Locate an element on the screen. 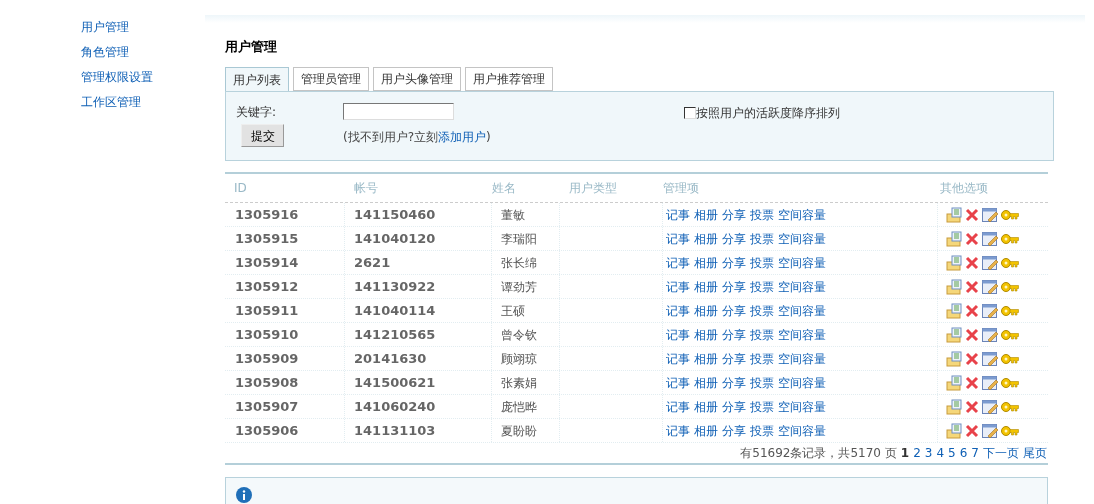 This screenshot has width=1094, height=504. sidebar-link: 用户管理 is located at coordinates (143, 27).